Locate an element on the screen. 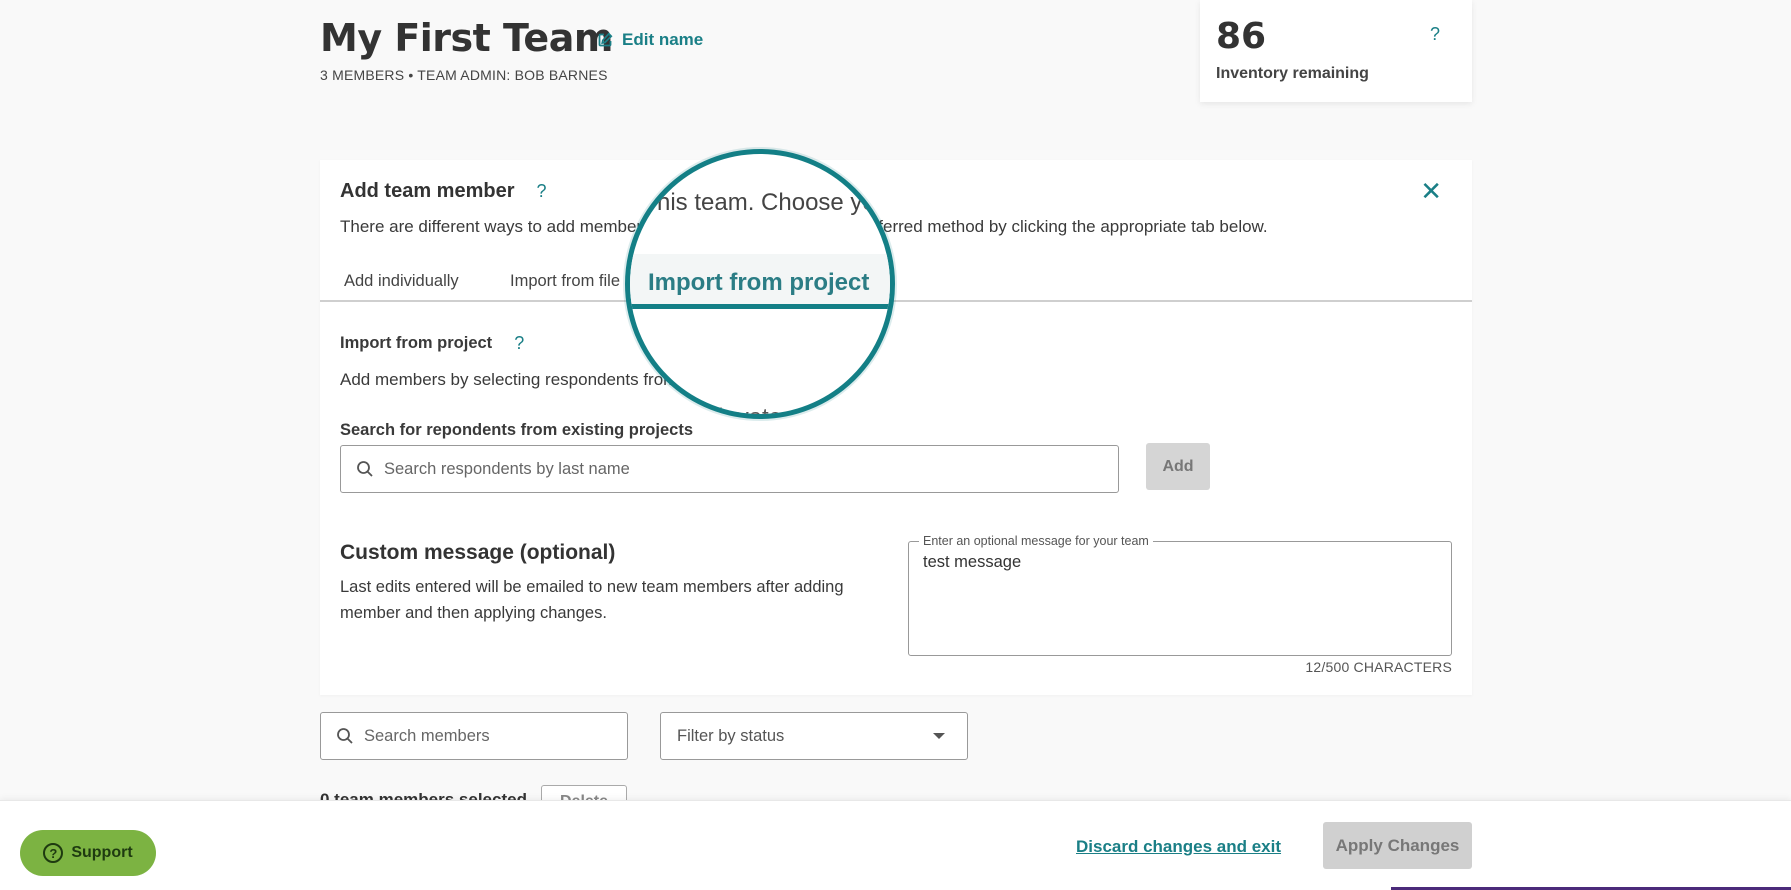 The image size is (1791, 890). inventory-help-icon: ? is located at coordinates (1435, 34).